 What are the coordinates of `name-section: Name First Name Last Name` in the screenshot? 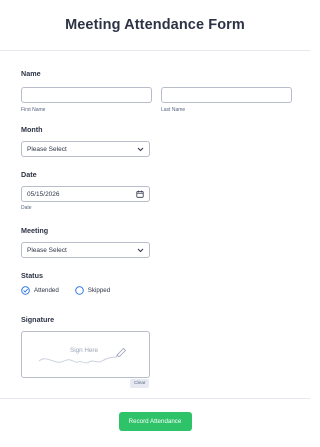 It's located at (156, 91).